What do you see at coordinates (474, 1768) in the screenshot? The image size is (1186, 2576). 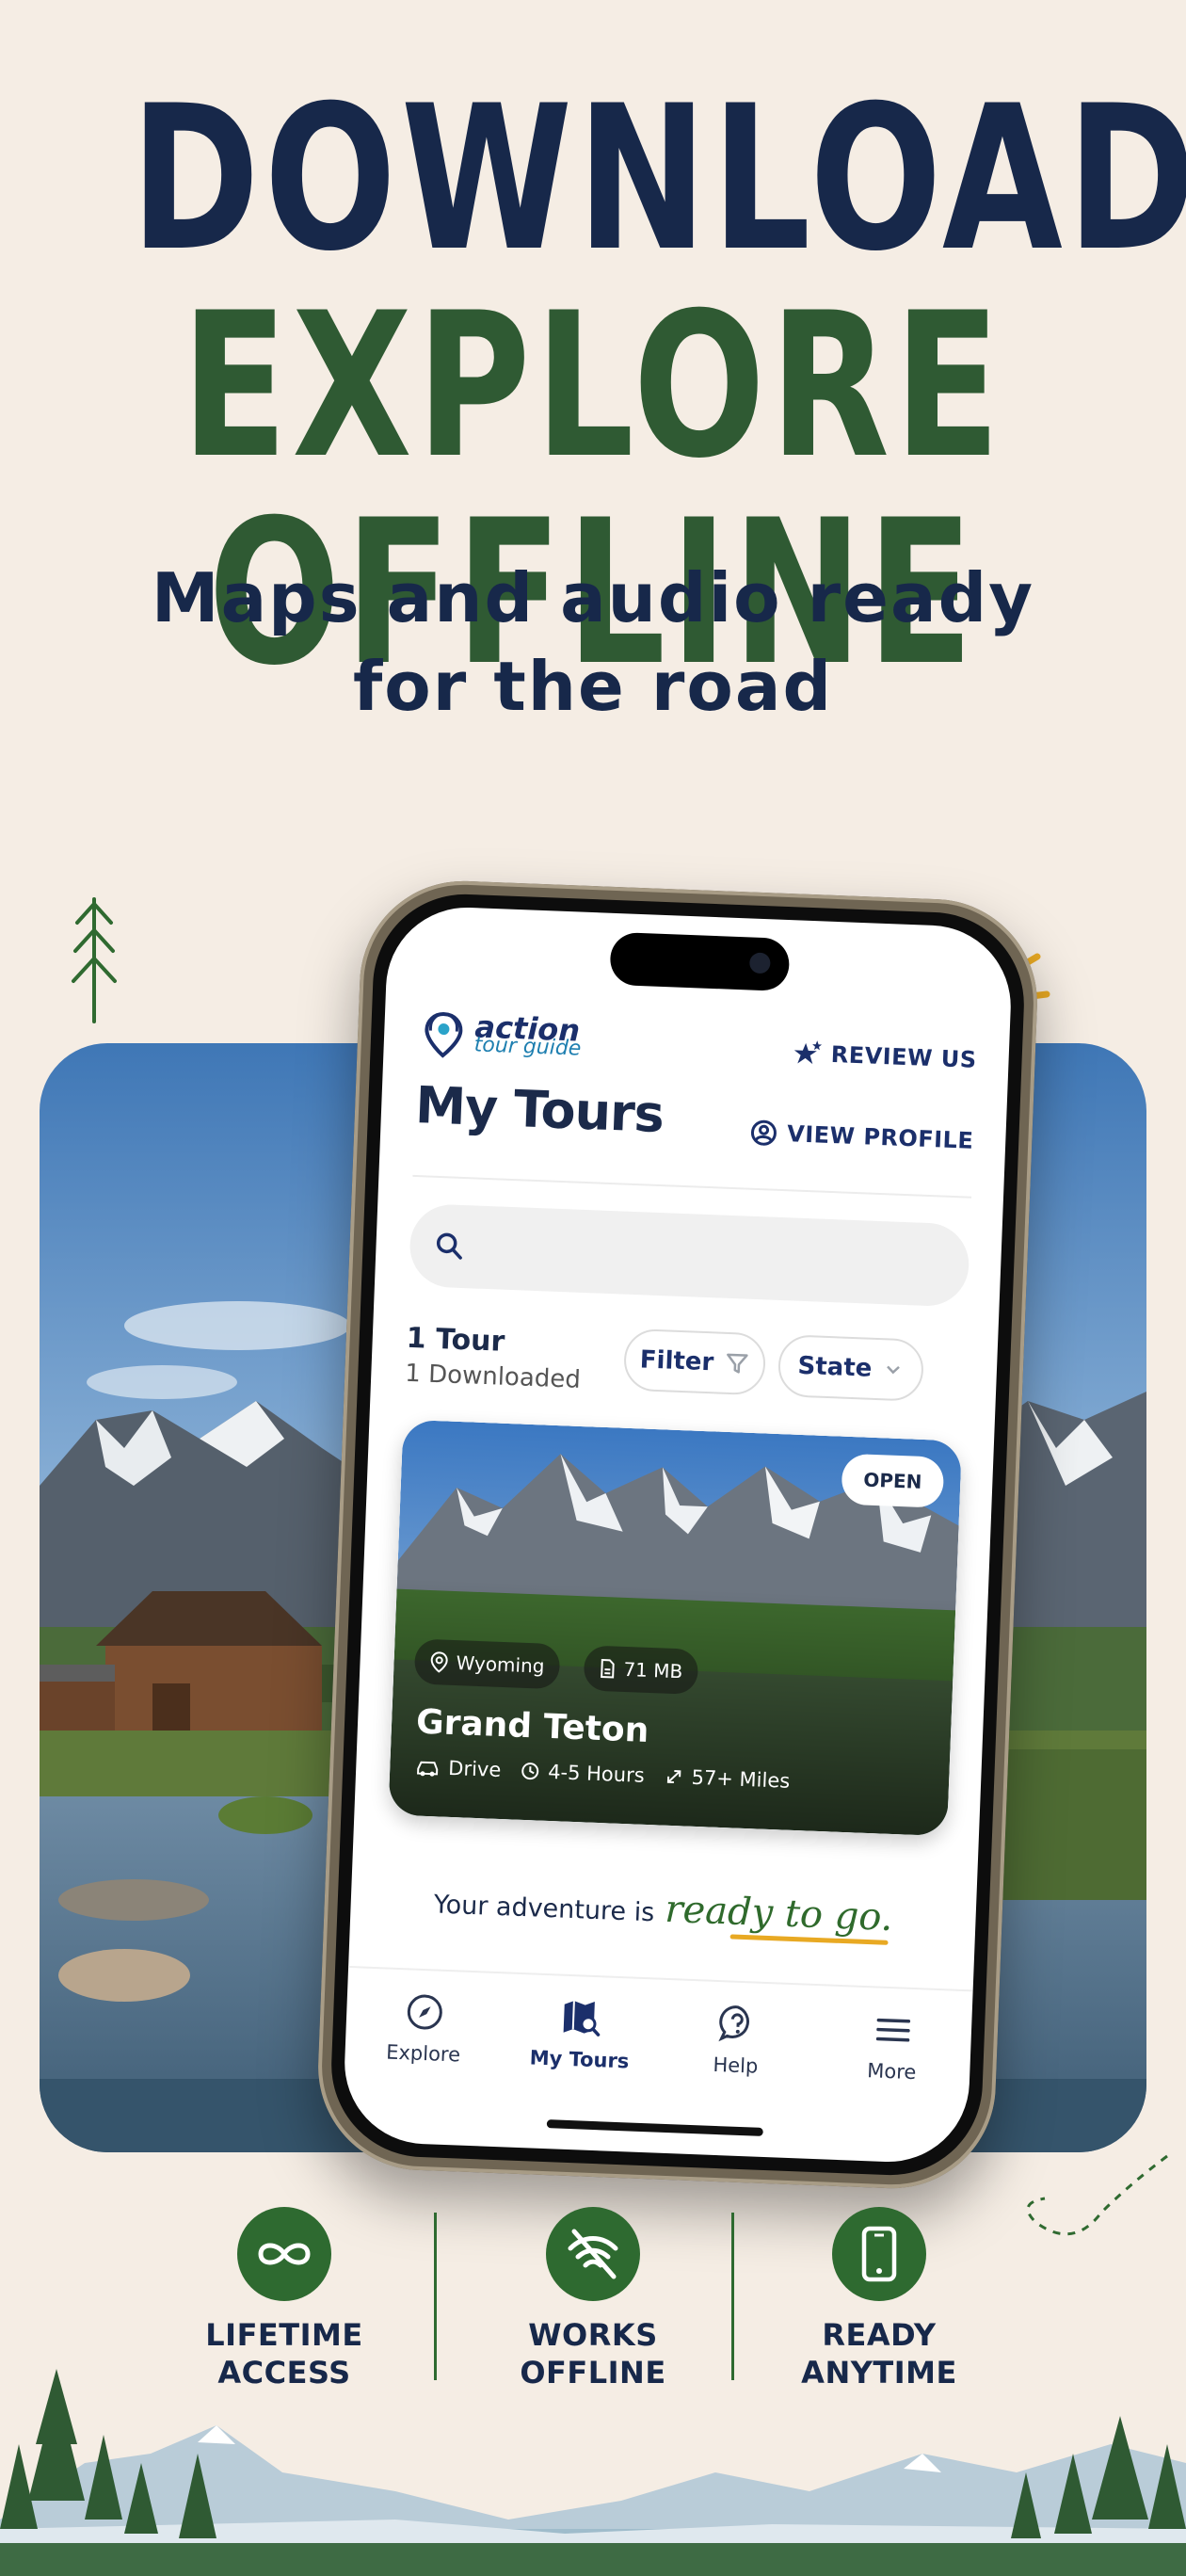 I see `tour-mode: Drive` at bounding box center [474, 1768].